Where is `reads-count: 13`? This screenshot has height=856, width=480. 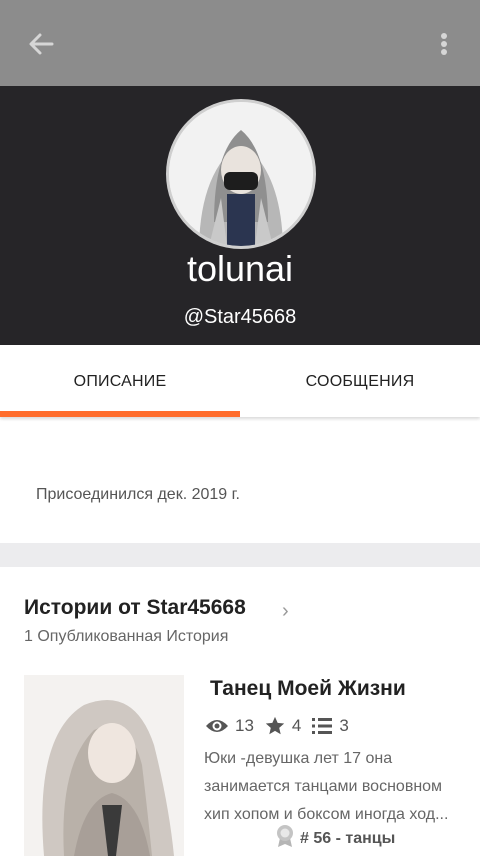 reads-count: 13 is located at coordinates (244, 725).